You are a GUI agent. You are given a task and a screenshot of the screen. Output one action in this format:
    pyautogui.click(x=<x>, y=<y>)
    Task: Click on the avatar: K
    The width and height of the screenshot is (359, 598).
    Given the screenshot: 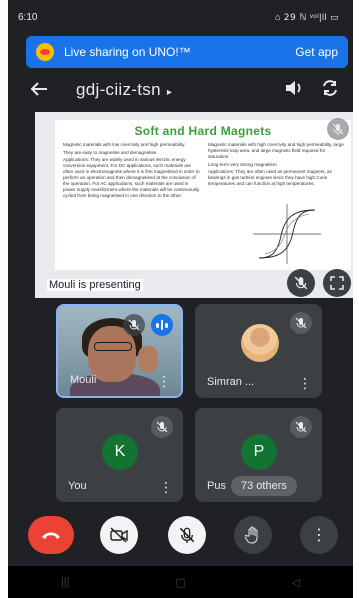 What is the action you would take?
    pyautogui.click(x=120, y=452)
    